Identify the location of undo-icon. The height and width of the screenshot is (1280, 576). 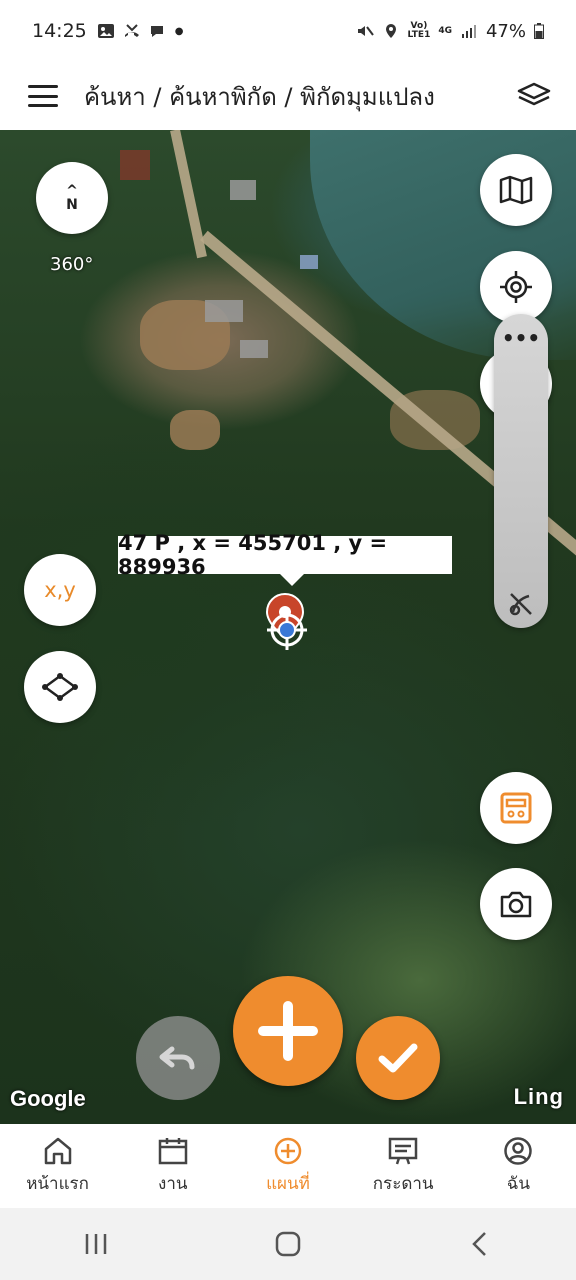
(177, 1058).